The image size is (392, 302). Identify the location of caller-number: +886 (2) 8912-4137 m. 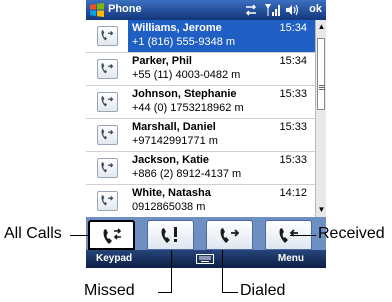
(187, 174).